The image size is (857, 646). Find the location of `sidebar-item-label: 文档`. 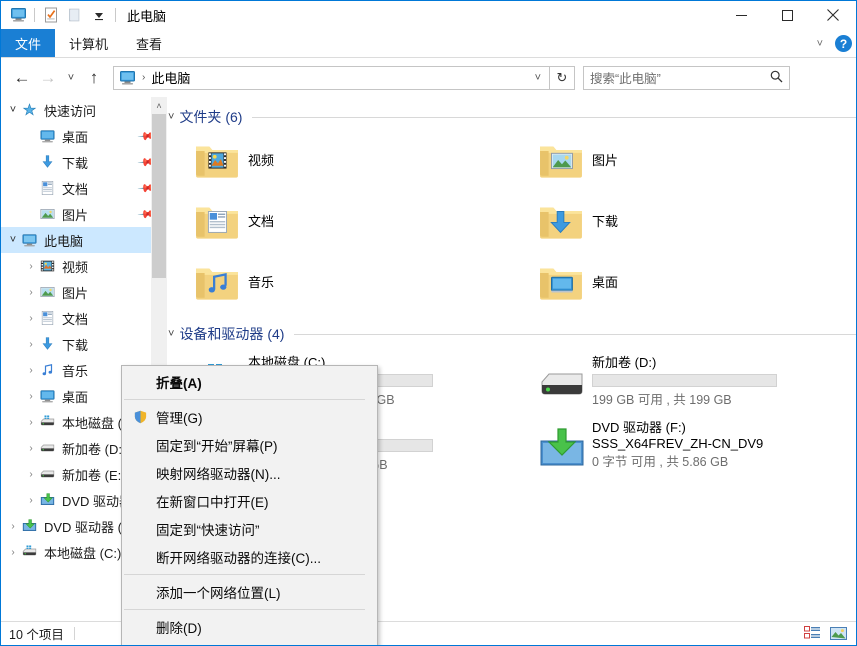

sidebar-item-label: 文档 is located at coordinates (75, 189).